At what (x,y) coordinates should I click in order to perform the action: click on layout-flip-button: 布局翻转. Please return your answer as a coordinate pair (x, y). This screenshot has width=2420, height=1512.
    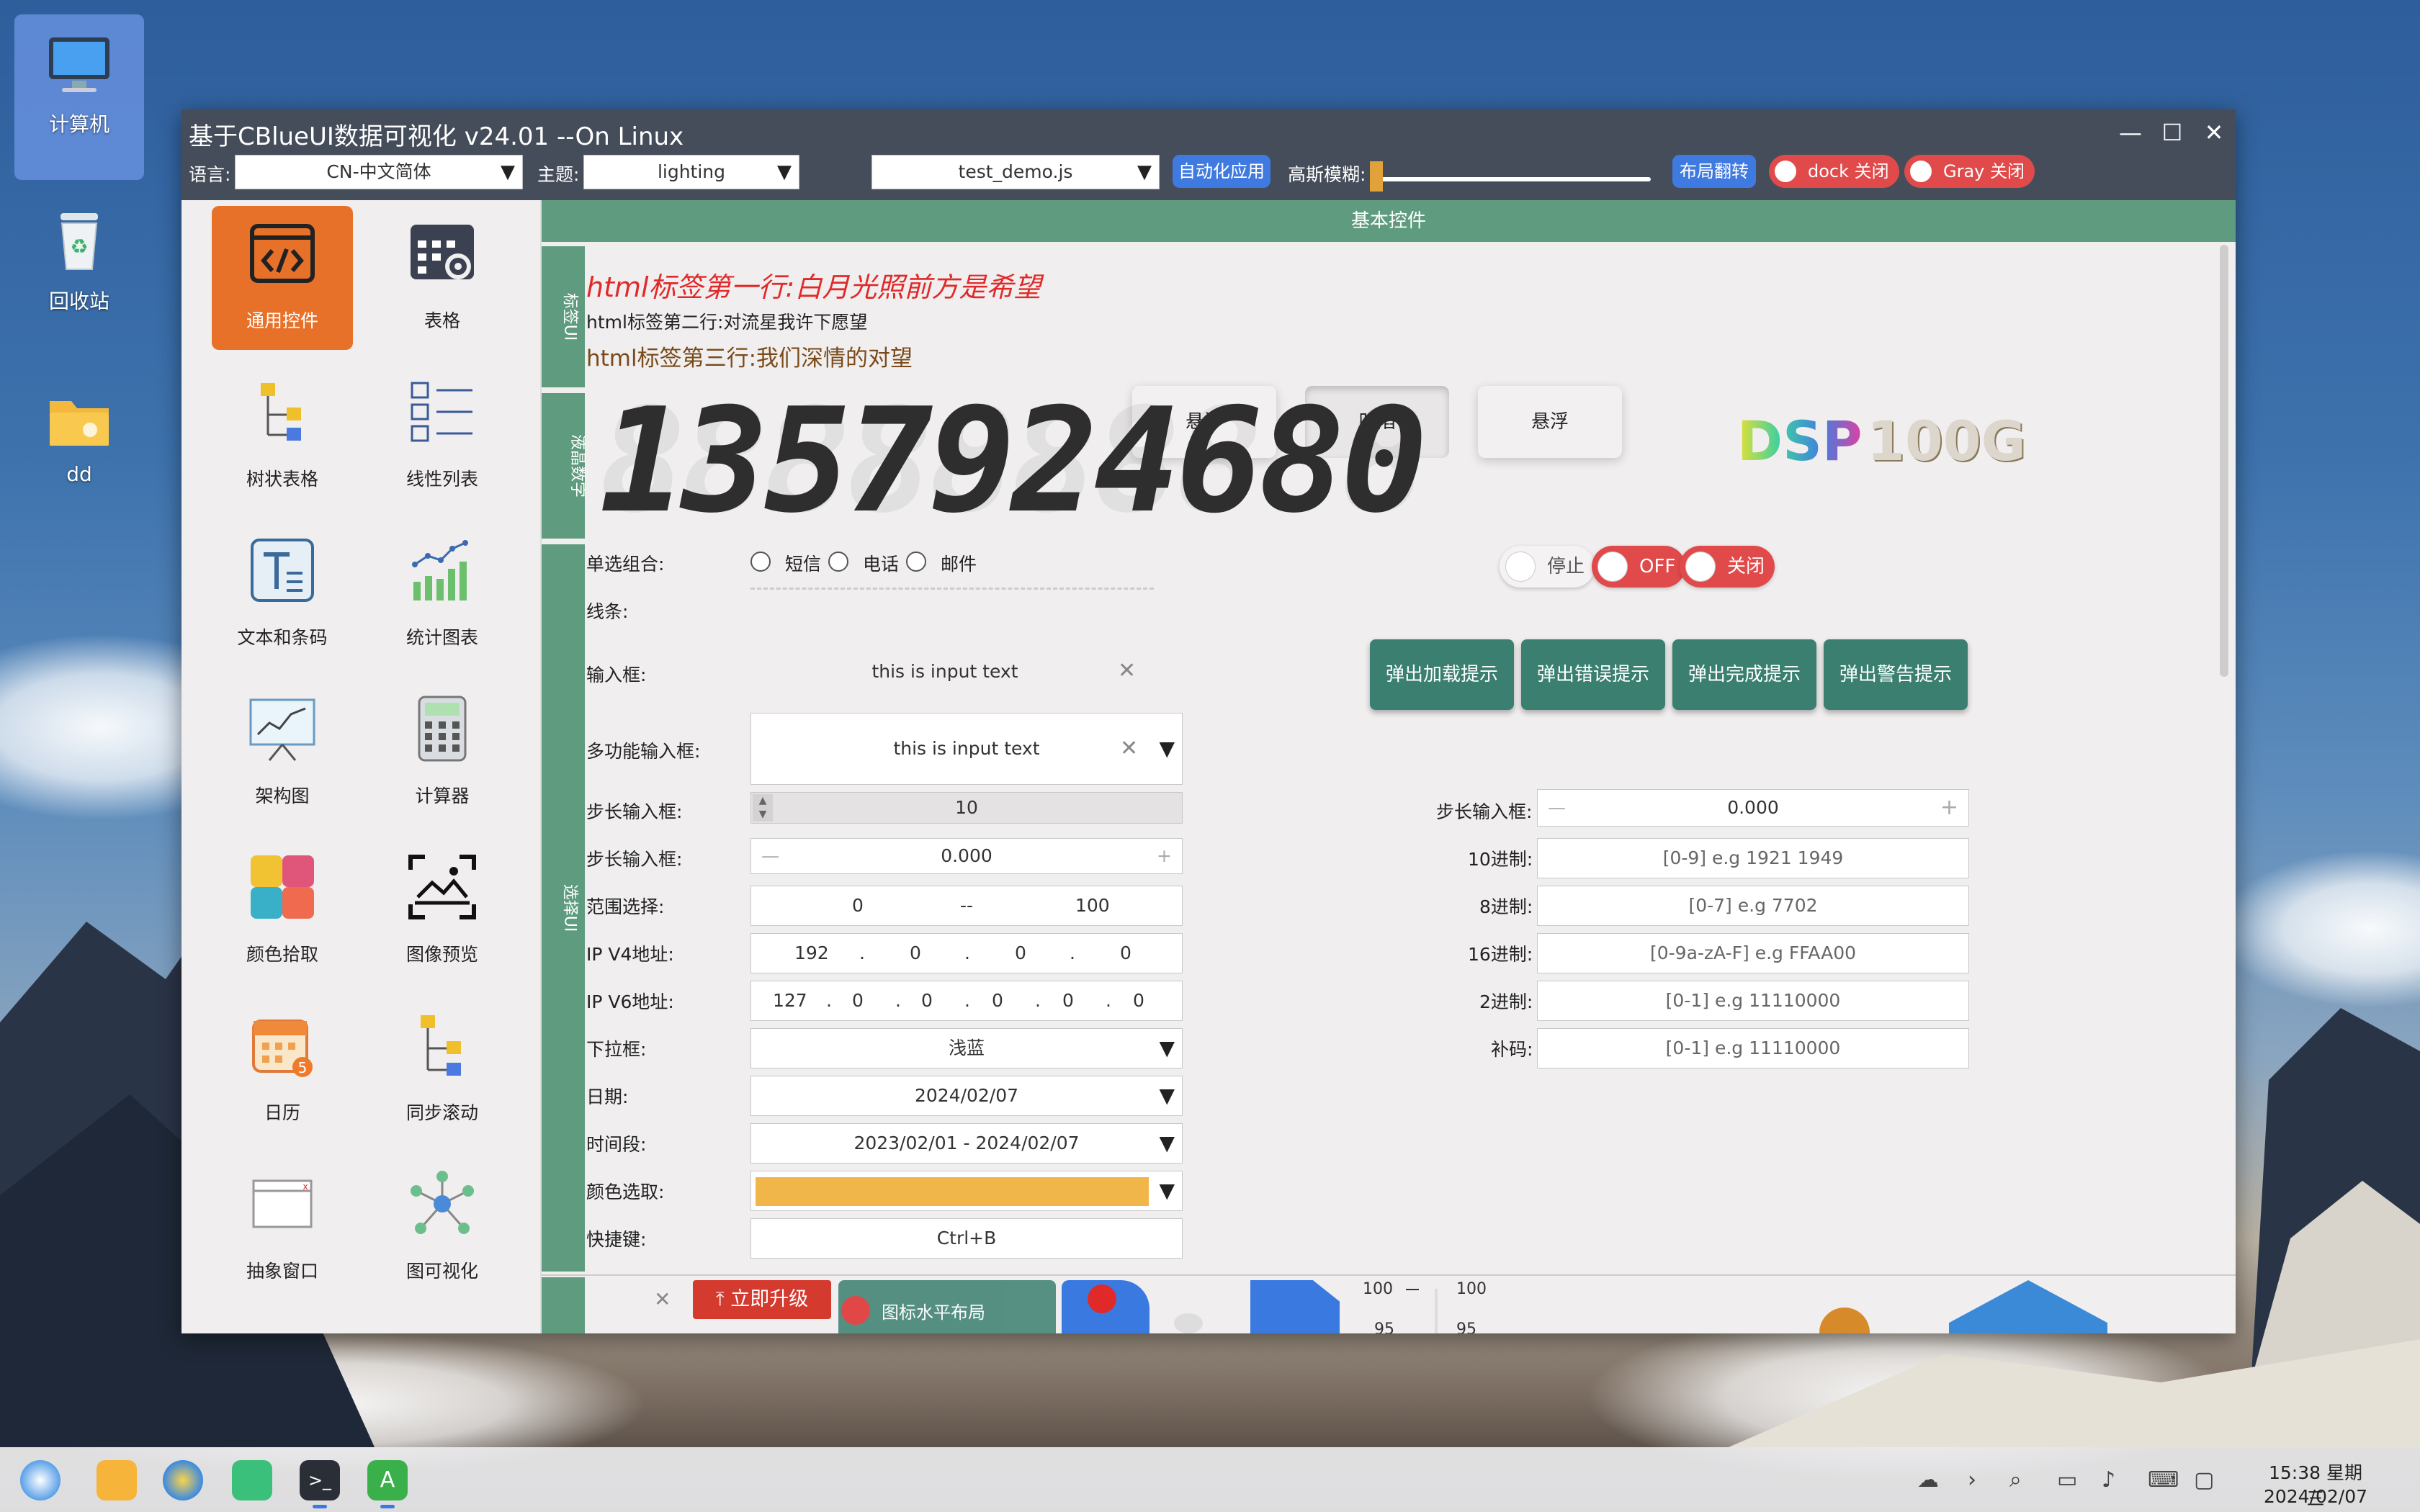
    Looking at the image, I should click on (1714, 171).